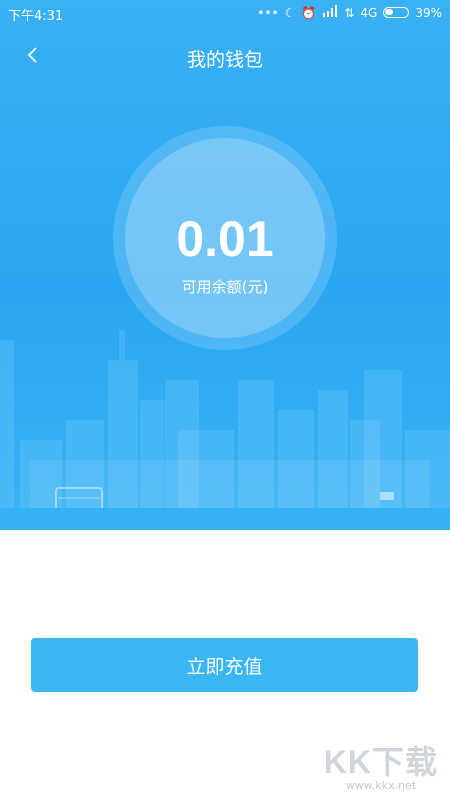 Image resolution: width=450 pixels, height=800 pixels. What do you see at coordinates (389, 12) in the screenshot?
I see `battery-fill` at bounding box center [389, 12].